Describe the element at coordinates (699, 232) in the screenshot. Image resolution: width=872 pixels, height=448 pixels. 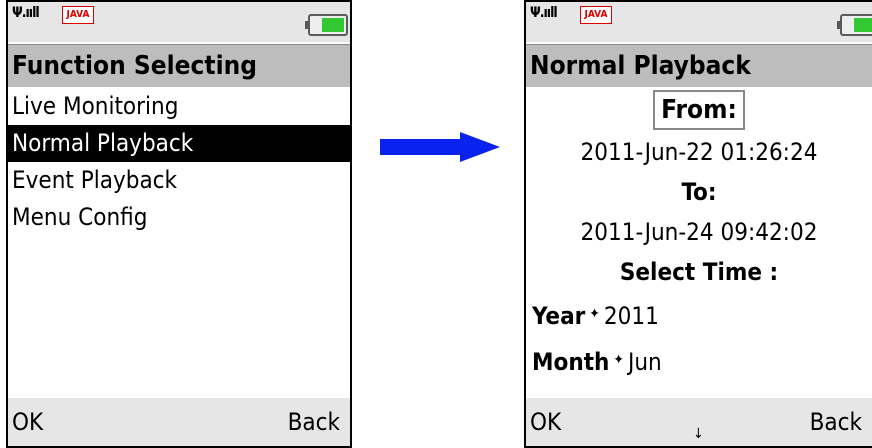
I see `to-date: 2011-Jun-24 09:42:02` at that location.